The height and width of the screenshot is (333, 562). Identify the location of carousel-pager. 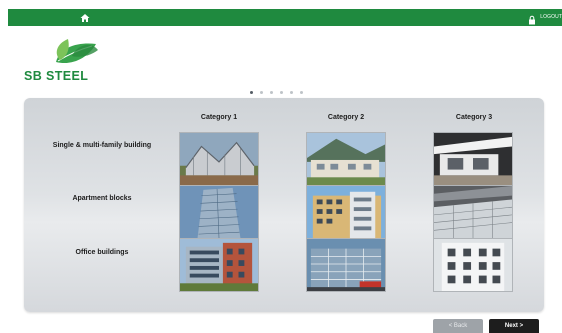
(276, 92).